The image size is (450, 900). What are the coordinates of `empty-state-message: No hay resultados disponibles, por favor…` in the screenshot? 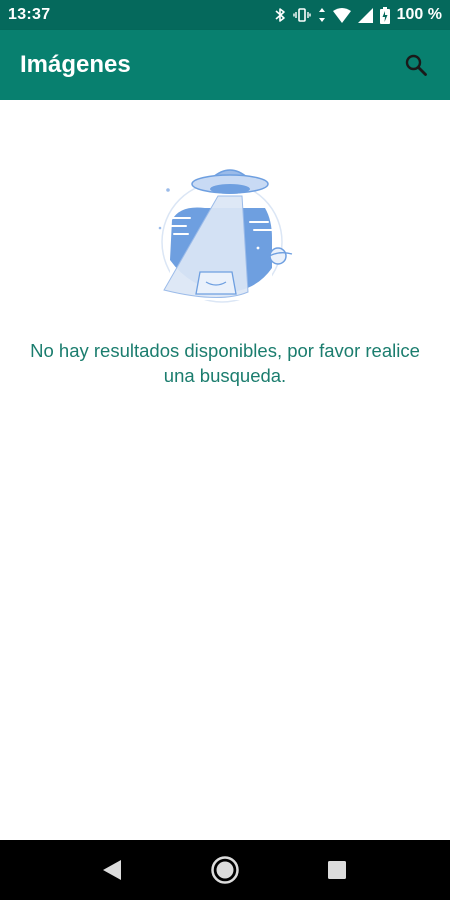 It's located at (225, 363).